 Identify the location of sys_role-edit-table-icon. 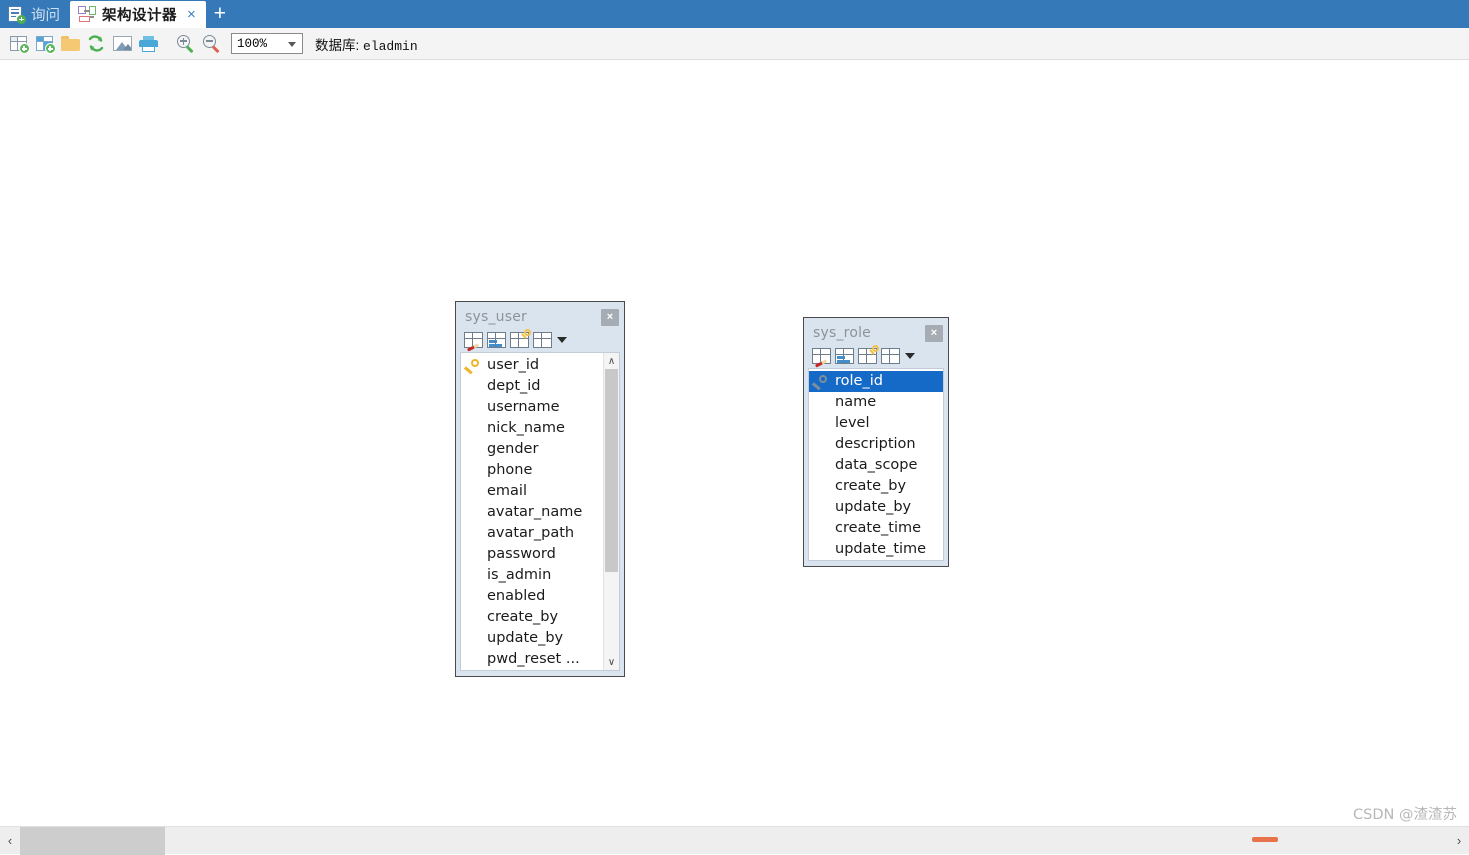
(821, 356).